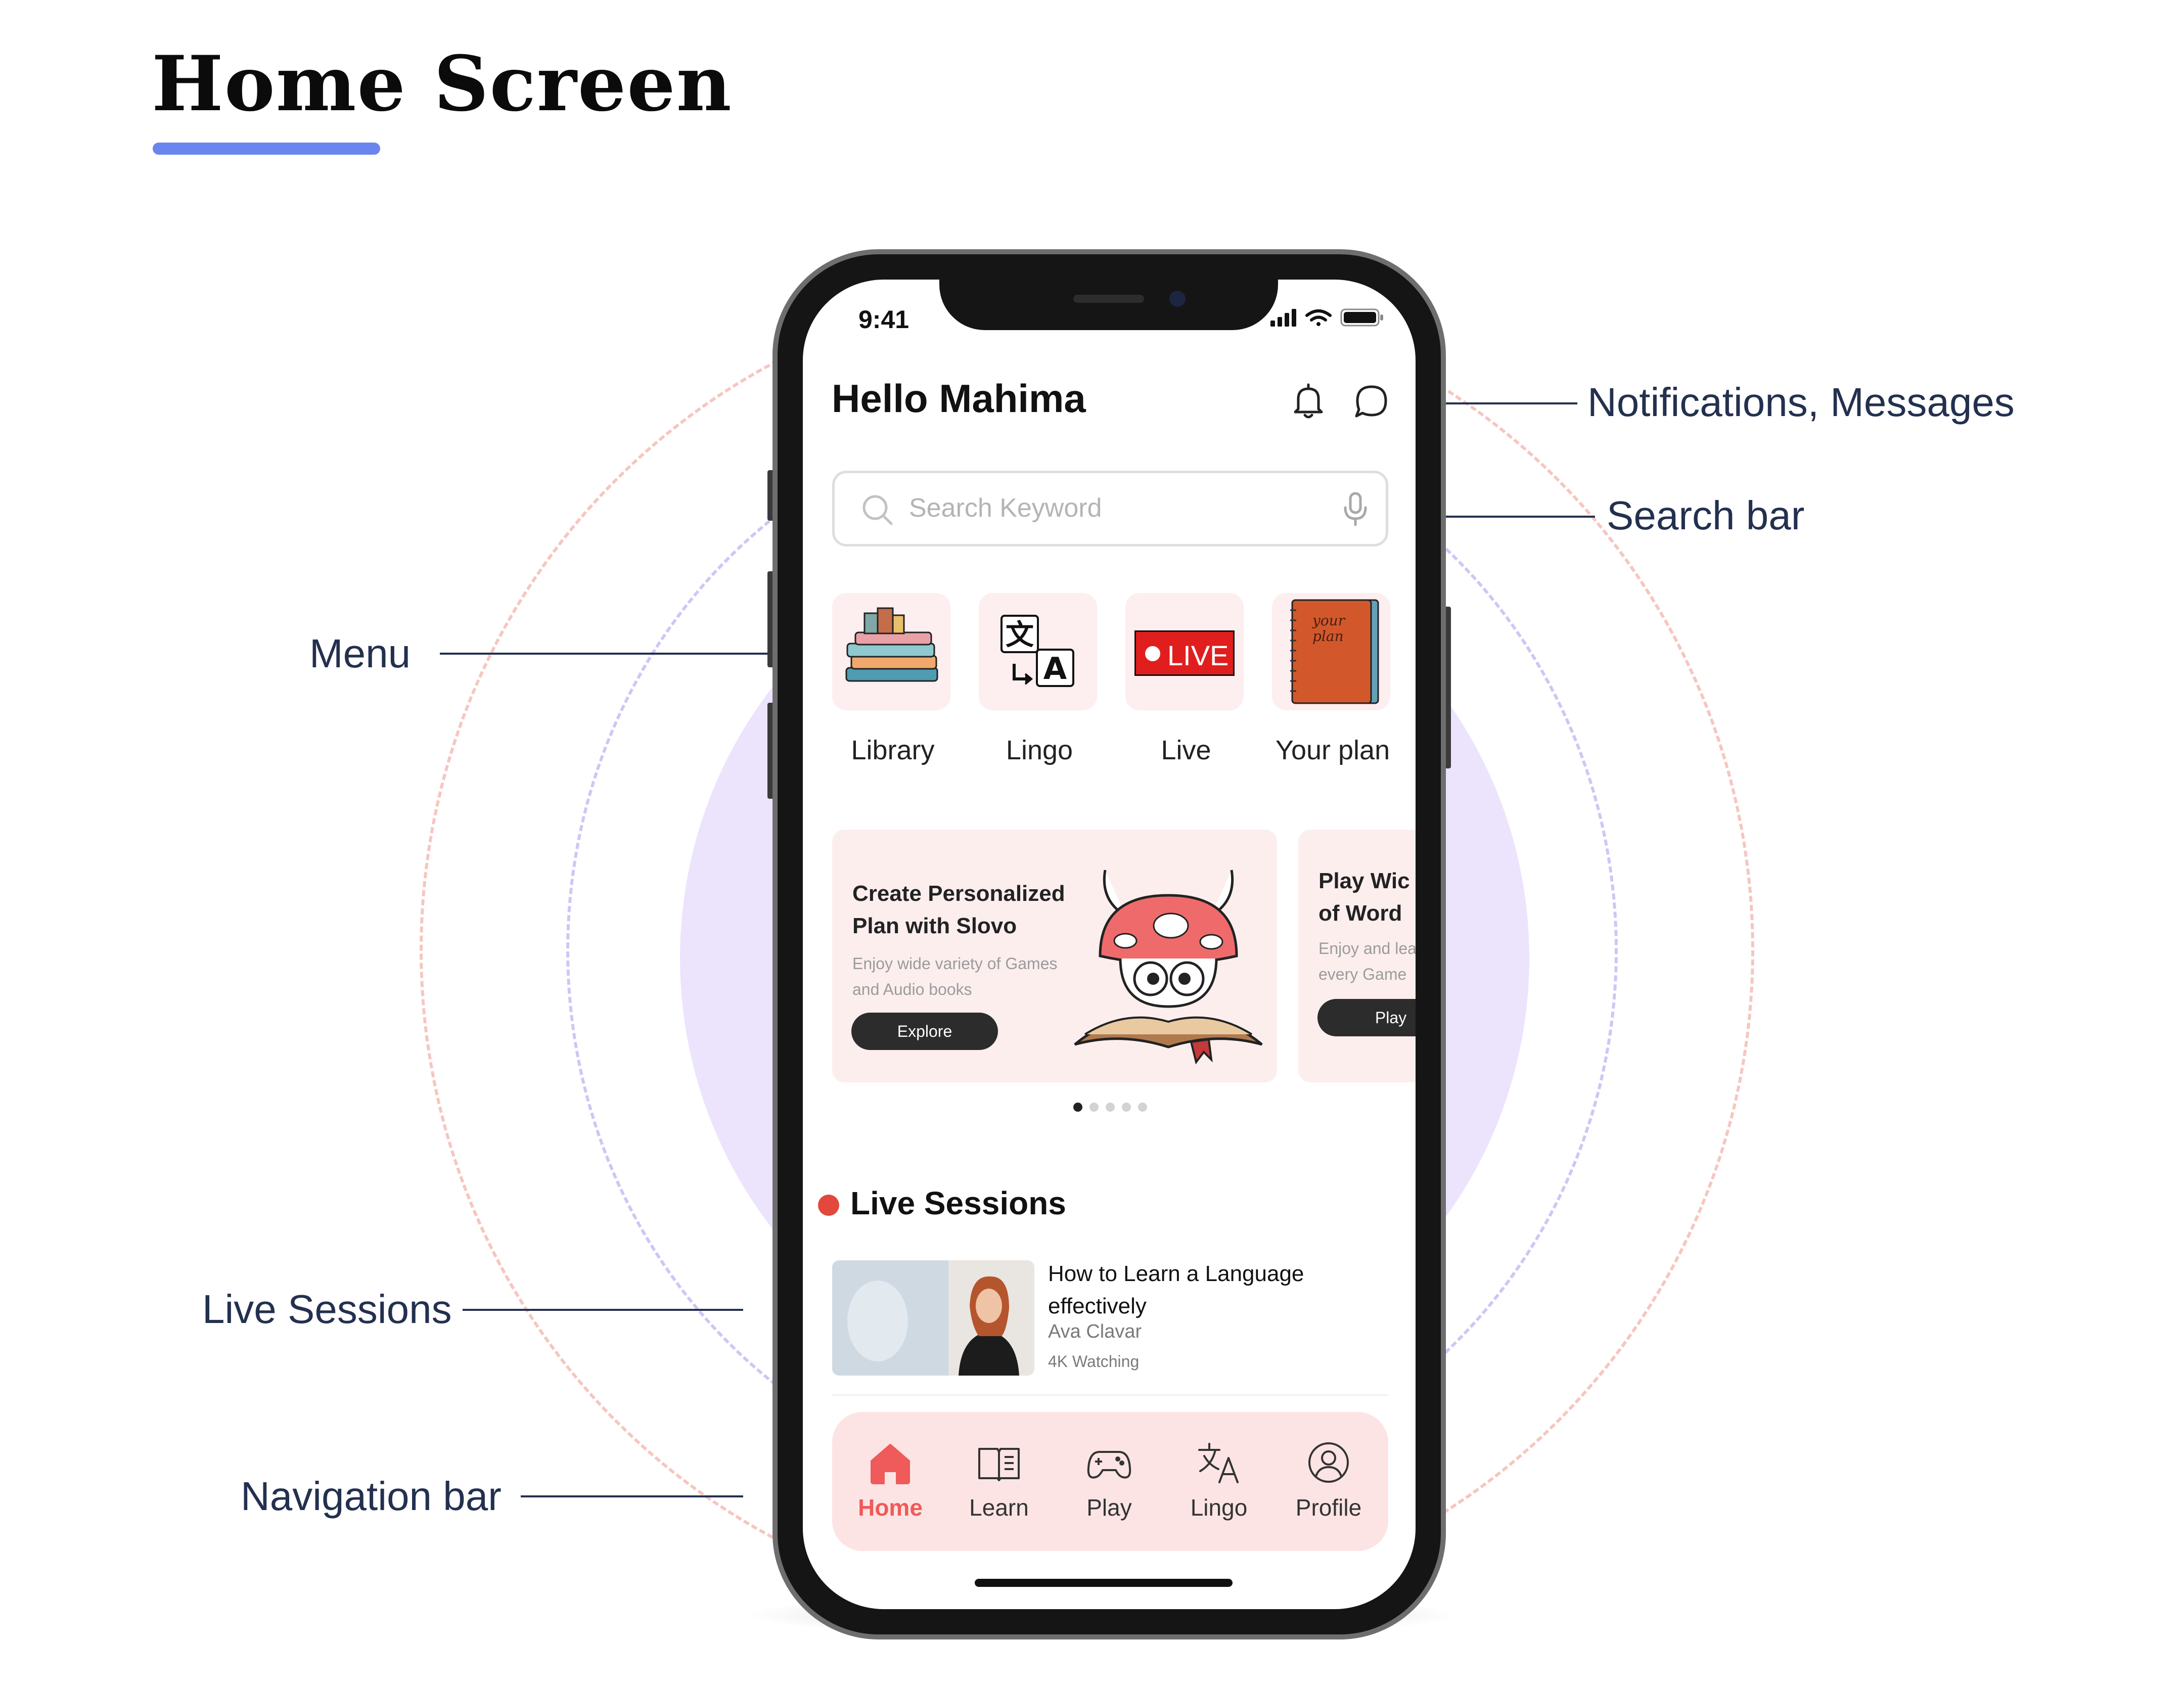 This screenshot has height=1688, width=2184. What do you see at coordinates (266, 149) in the screenshot?
I see `title-underline` at bounding box center [266, 149].